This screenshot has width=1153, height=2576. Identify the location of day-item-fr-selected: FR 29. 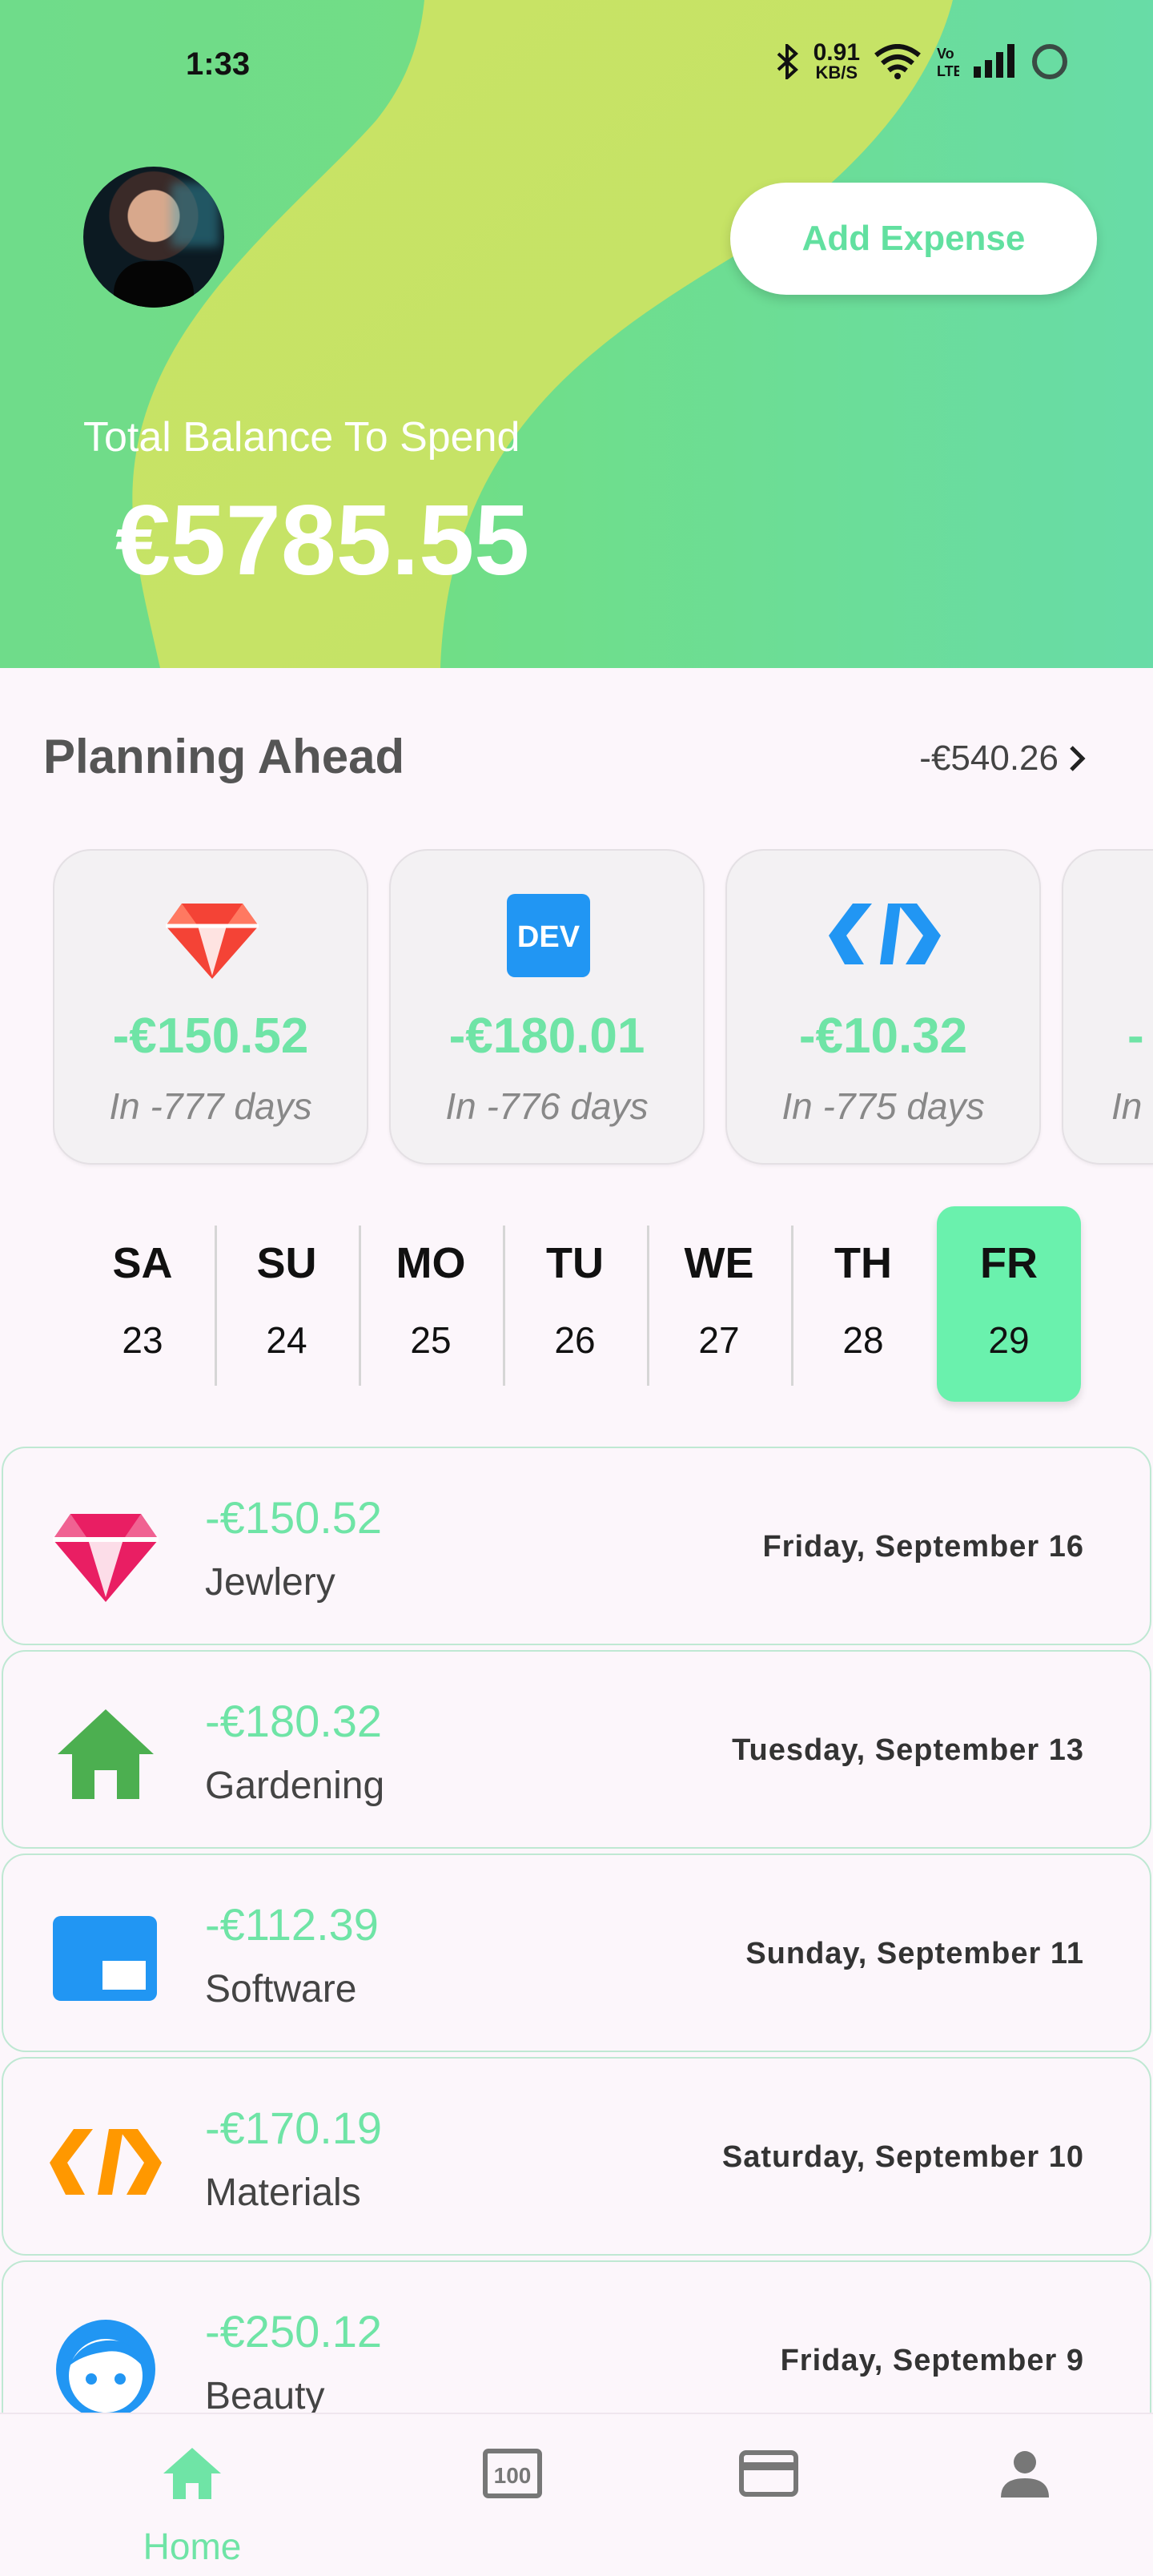
(1009, 1304).